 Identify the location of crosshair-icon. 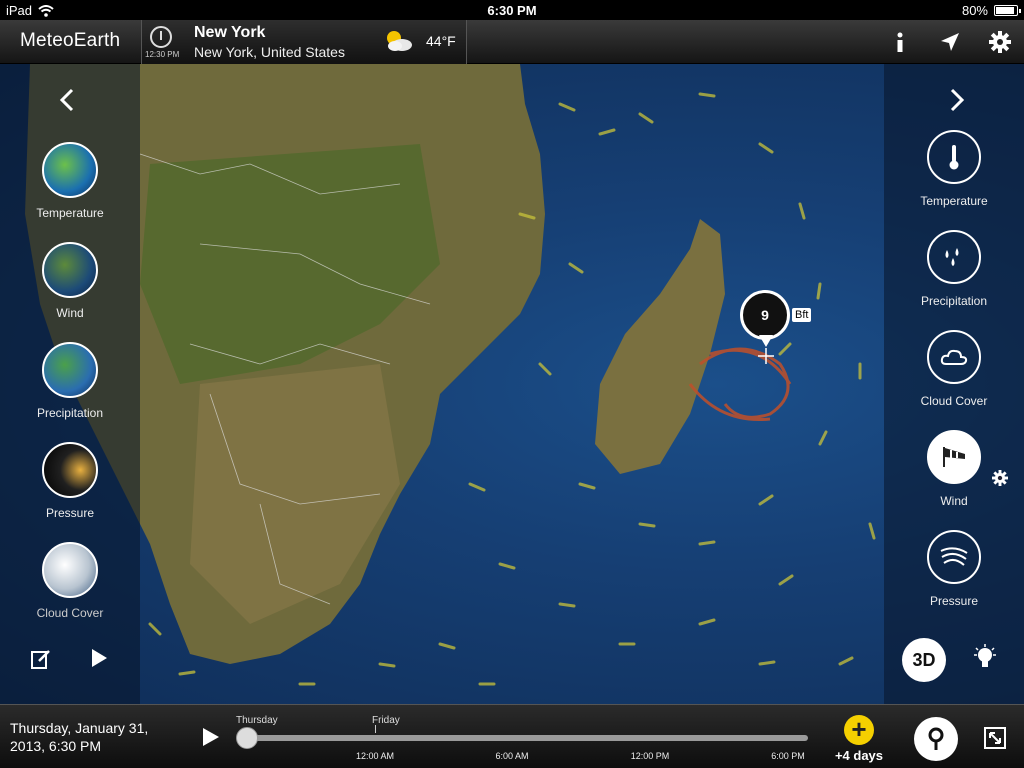
(766, 356).